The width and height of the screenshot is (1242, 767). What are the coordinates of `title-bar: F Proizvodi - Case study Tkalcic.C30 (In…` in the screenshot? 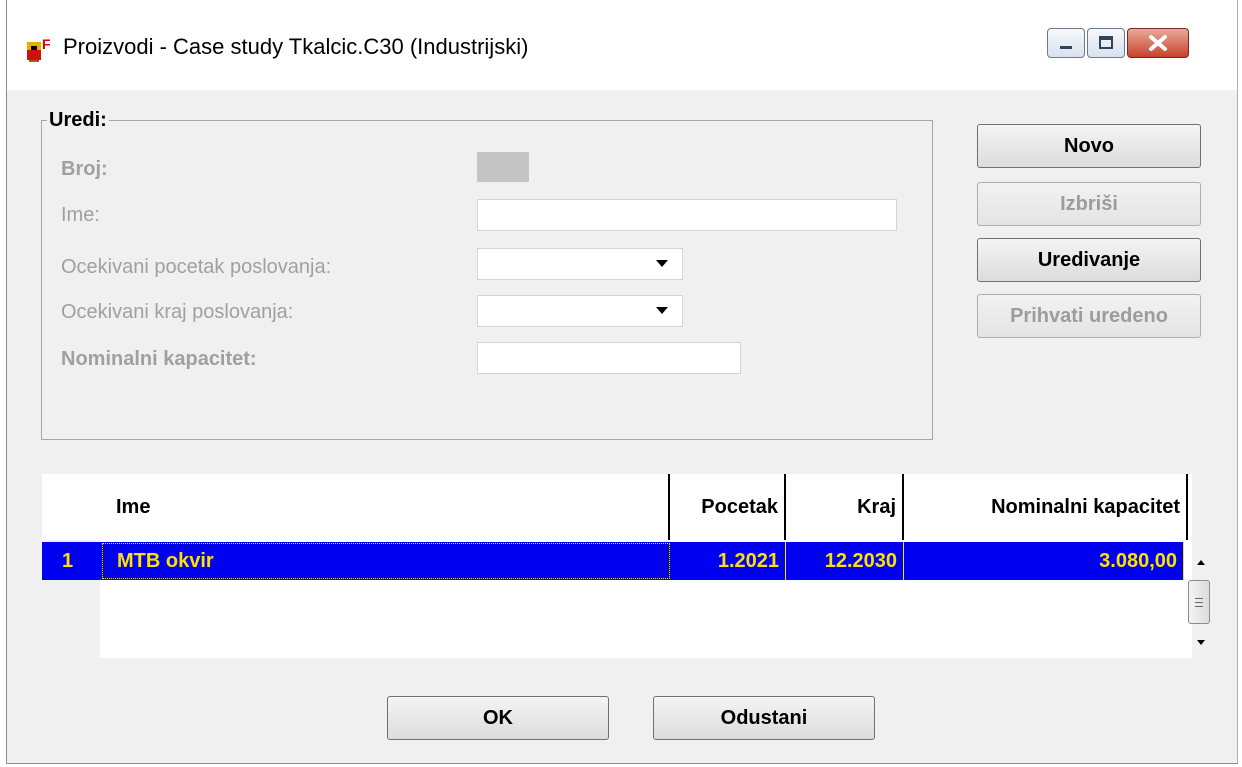 It's located at (622, 45).